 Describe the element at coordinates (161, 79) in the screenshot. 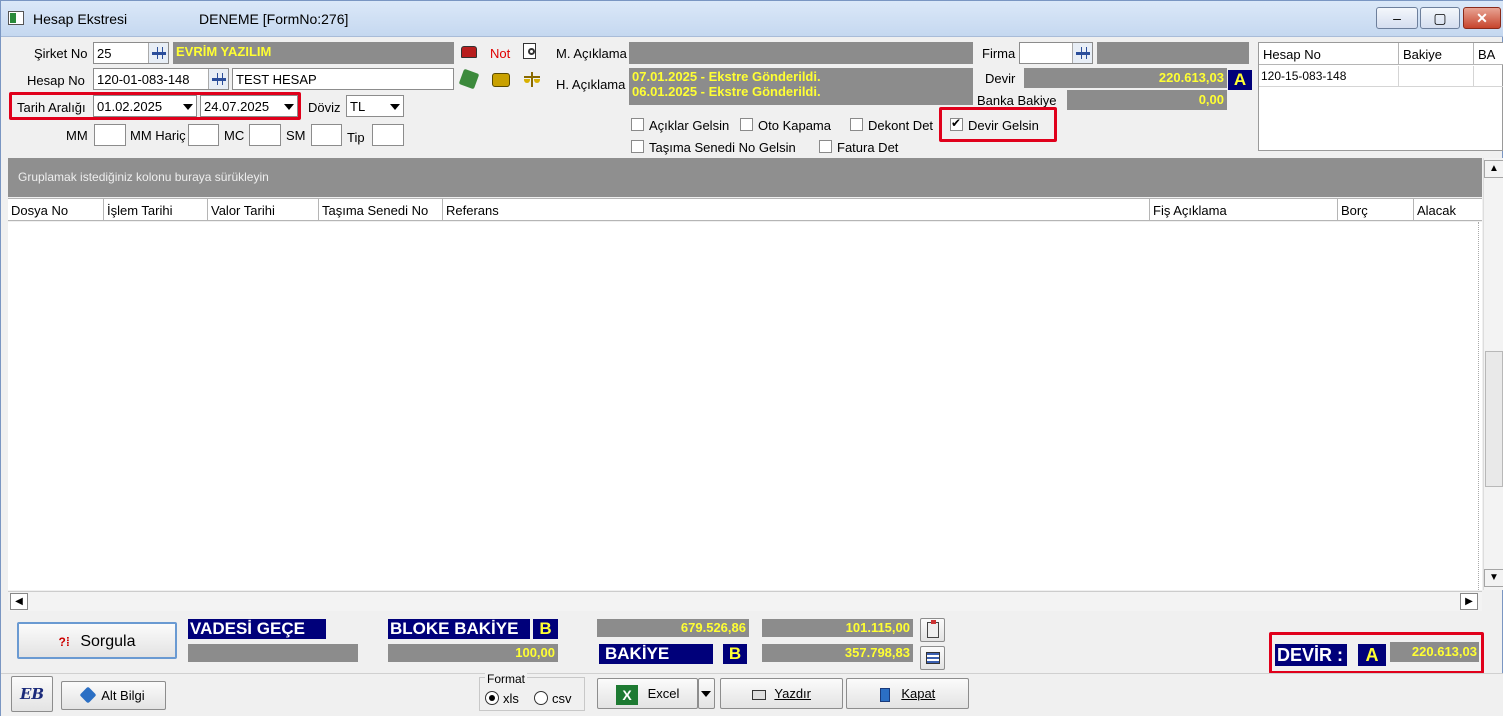

I see `hesap-no-input: 120-01-083-148` at that location.